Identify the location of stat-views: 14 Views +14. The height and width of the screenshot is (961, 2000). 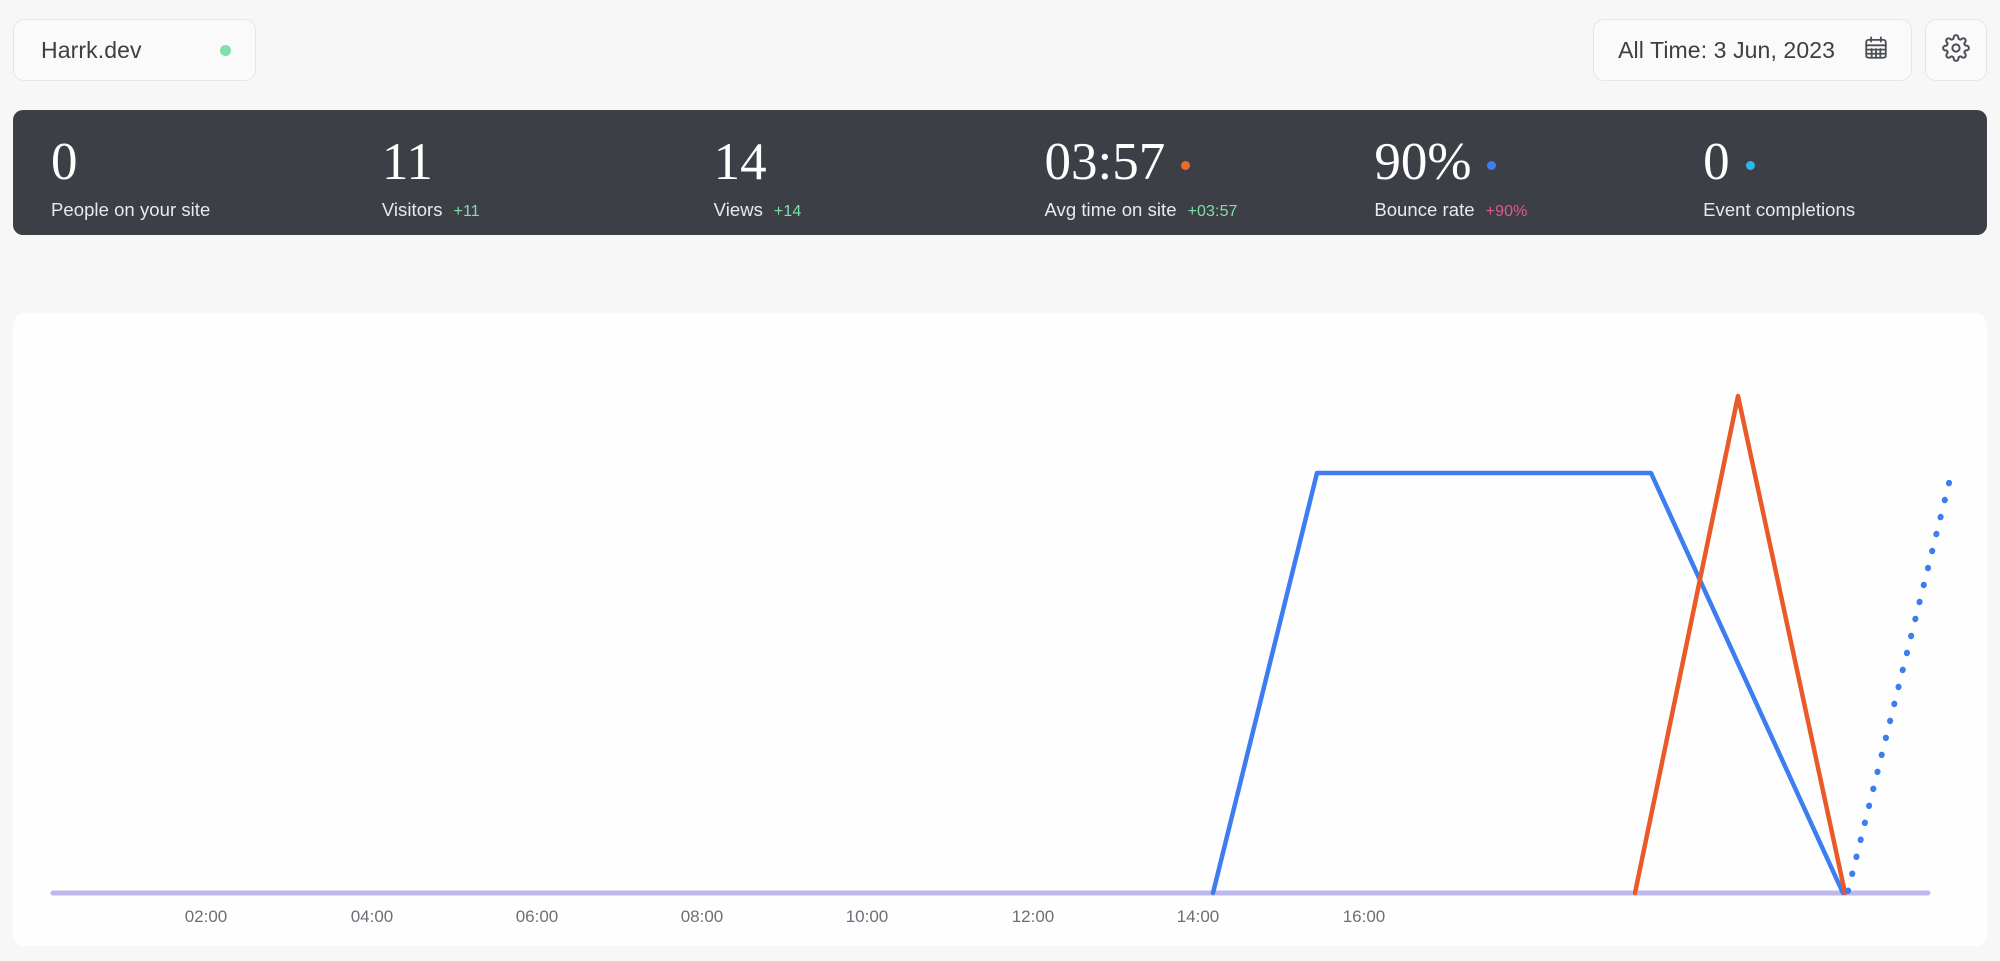
(832, 172).